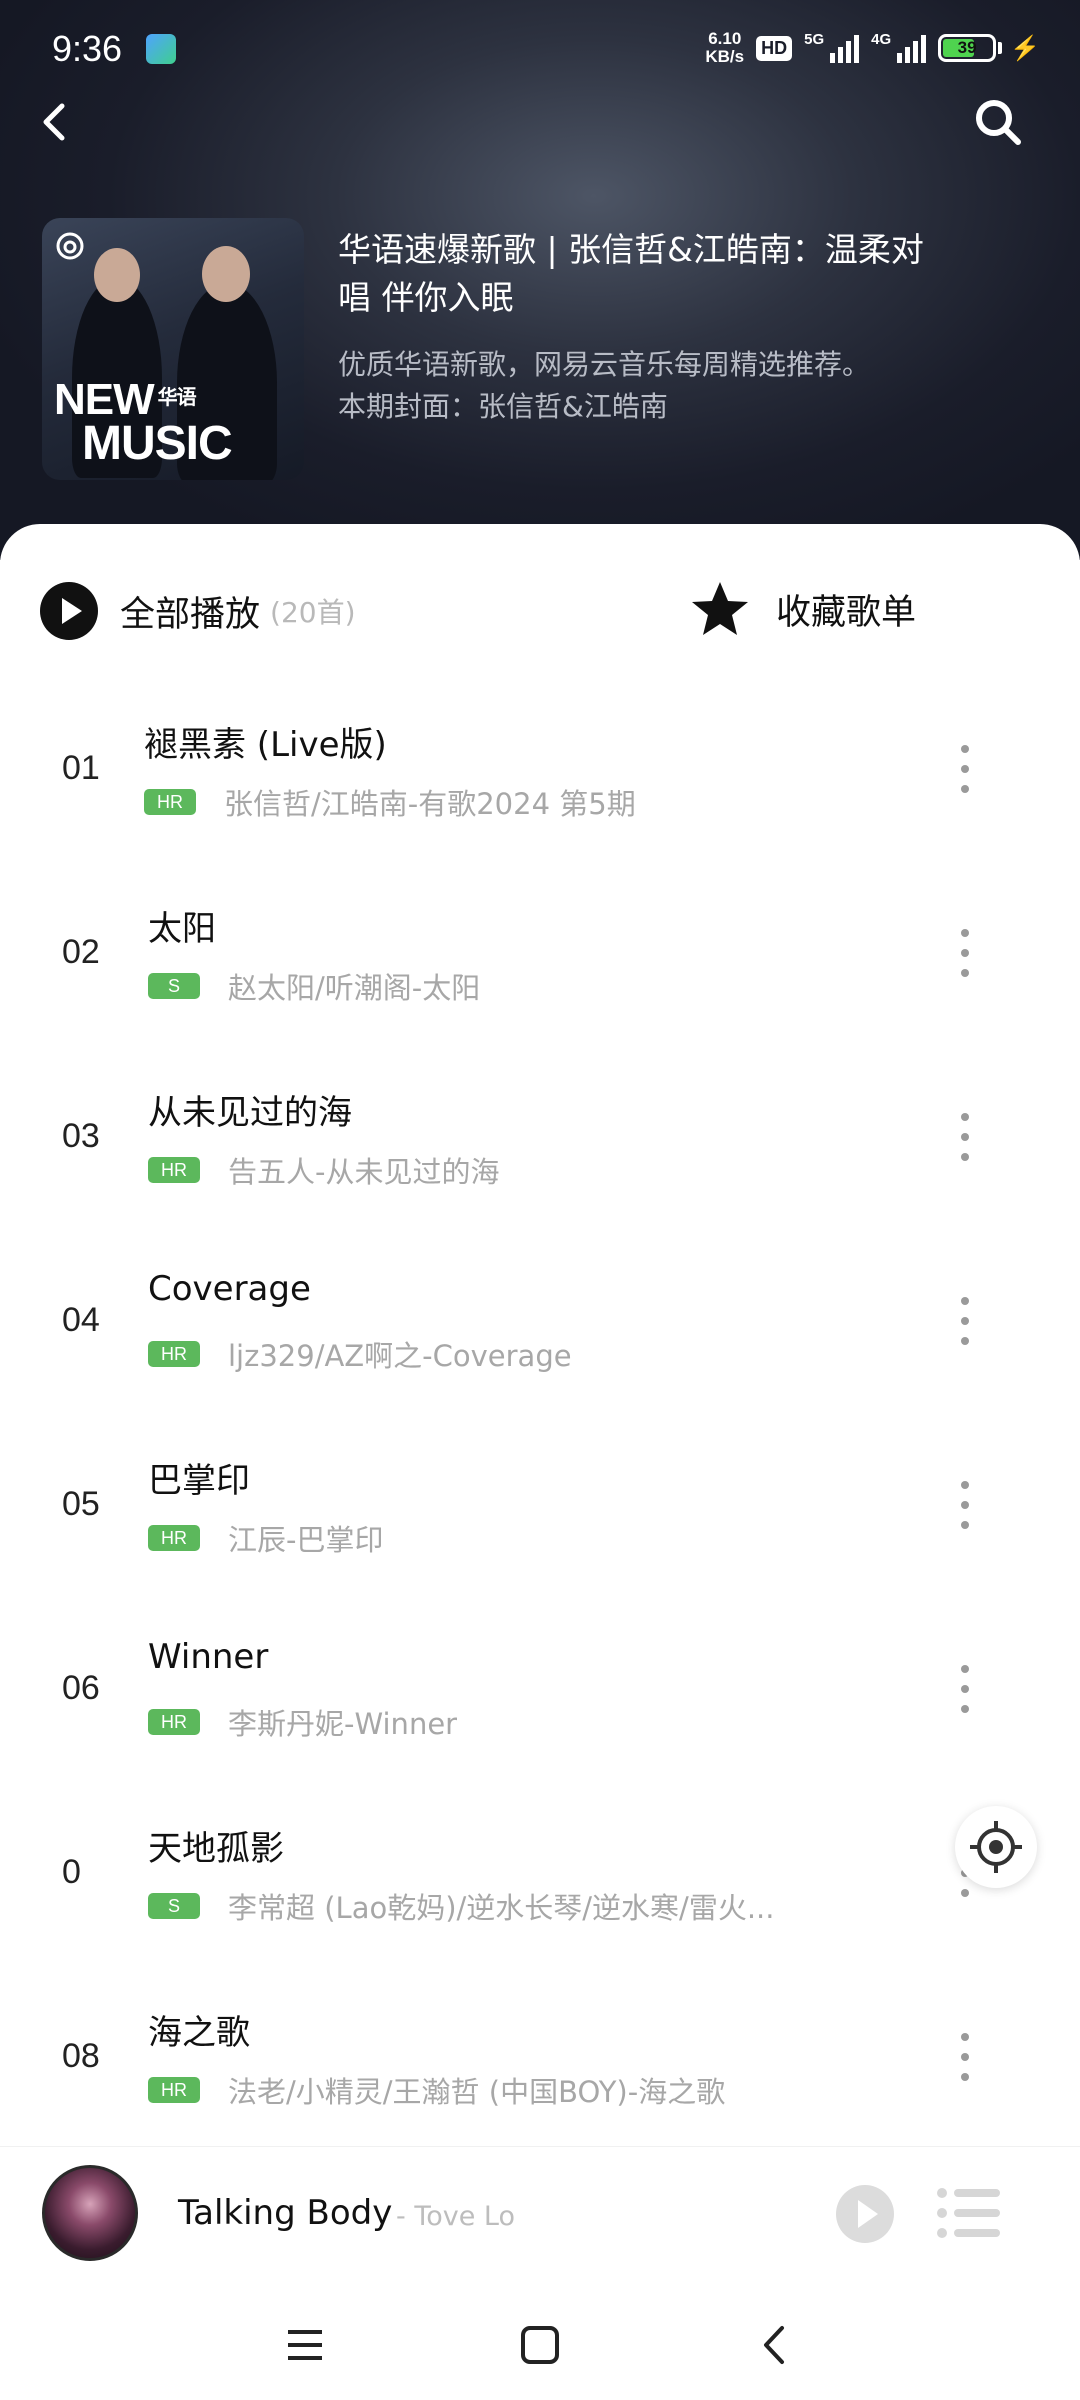 The width and height of the screenshot is (1080, 2400). I want to click on search-icon, so click(998, 122).